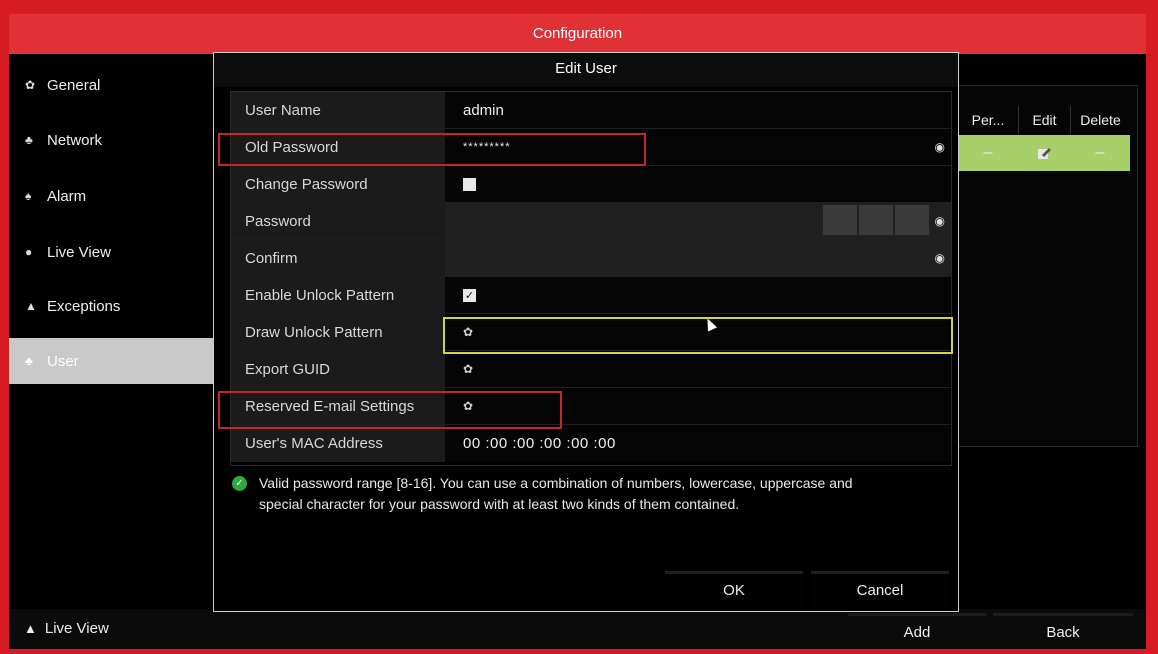  I want to click on sidebar-item-alarm: ♠ Alarm, so click(111, 196).